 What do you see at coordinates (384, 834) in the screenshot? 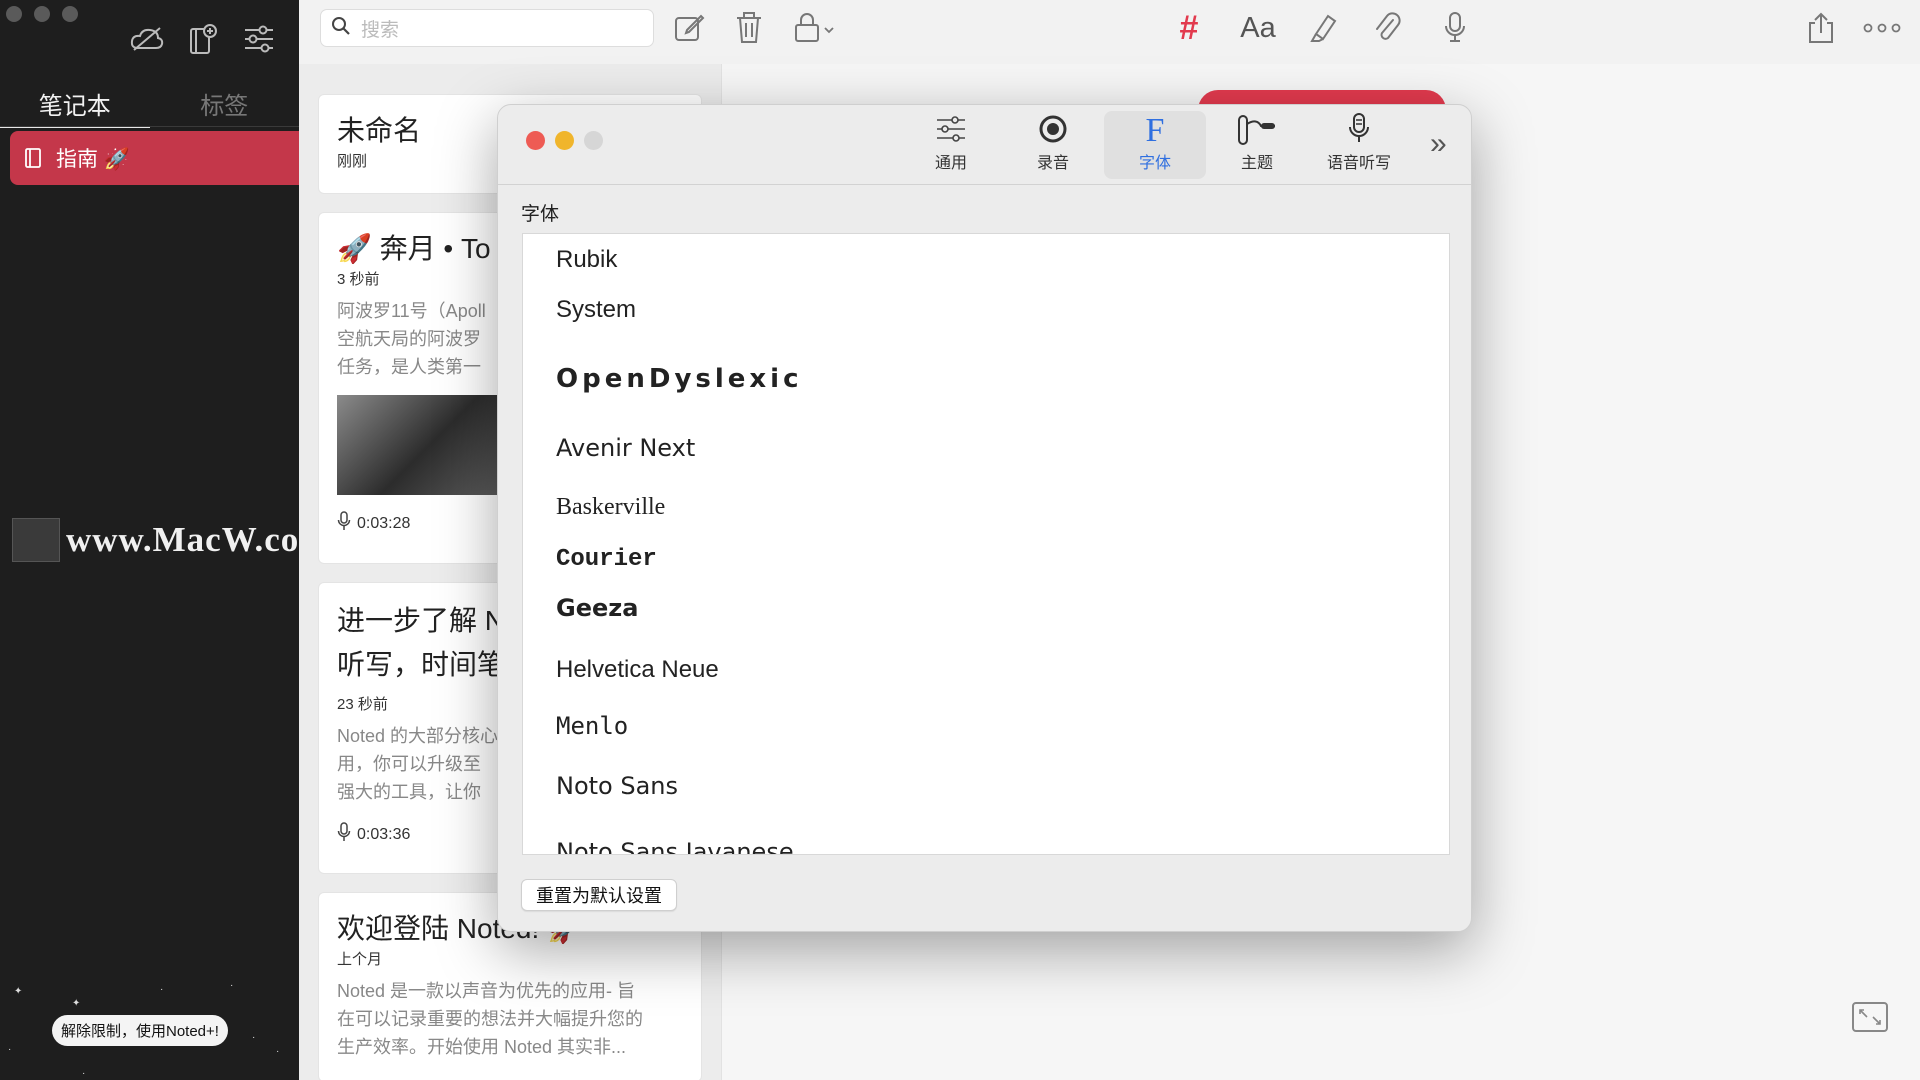
I see `audio-duration: 0:03:36` at bounding box center [384, 834].